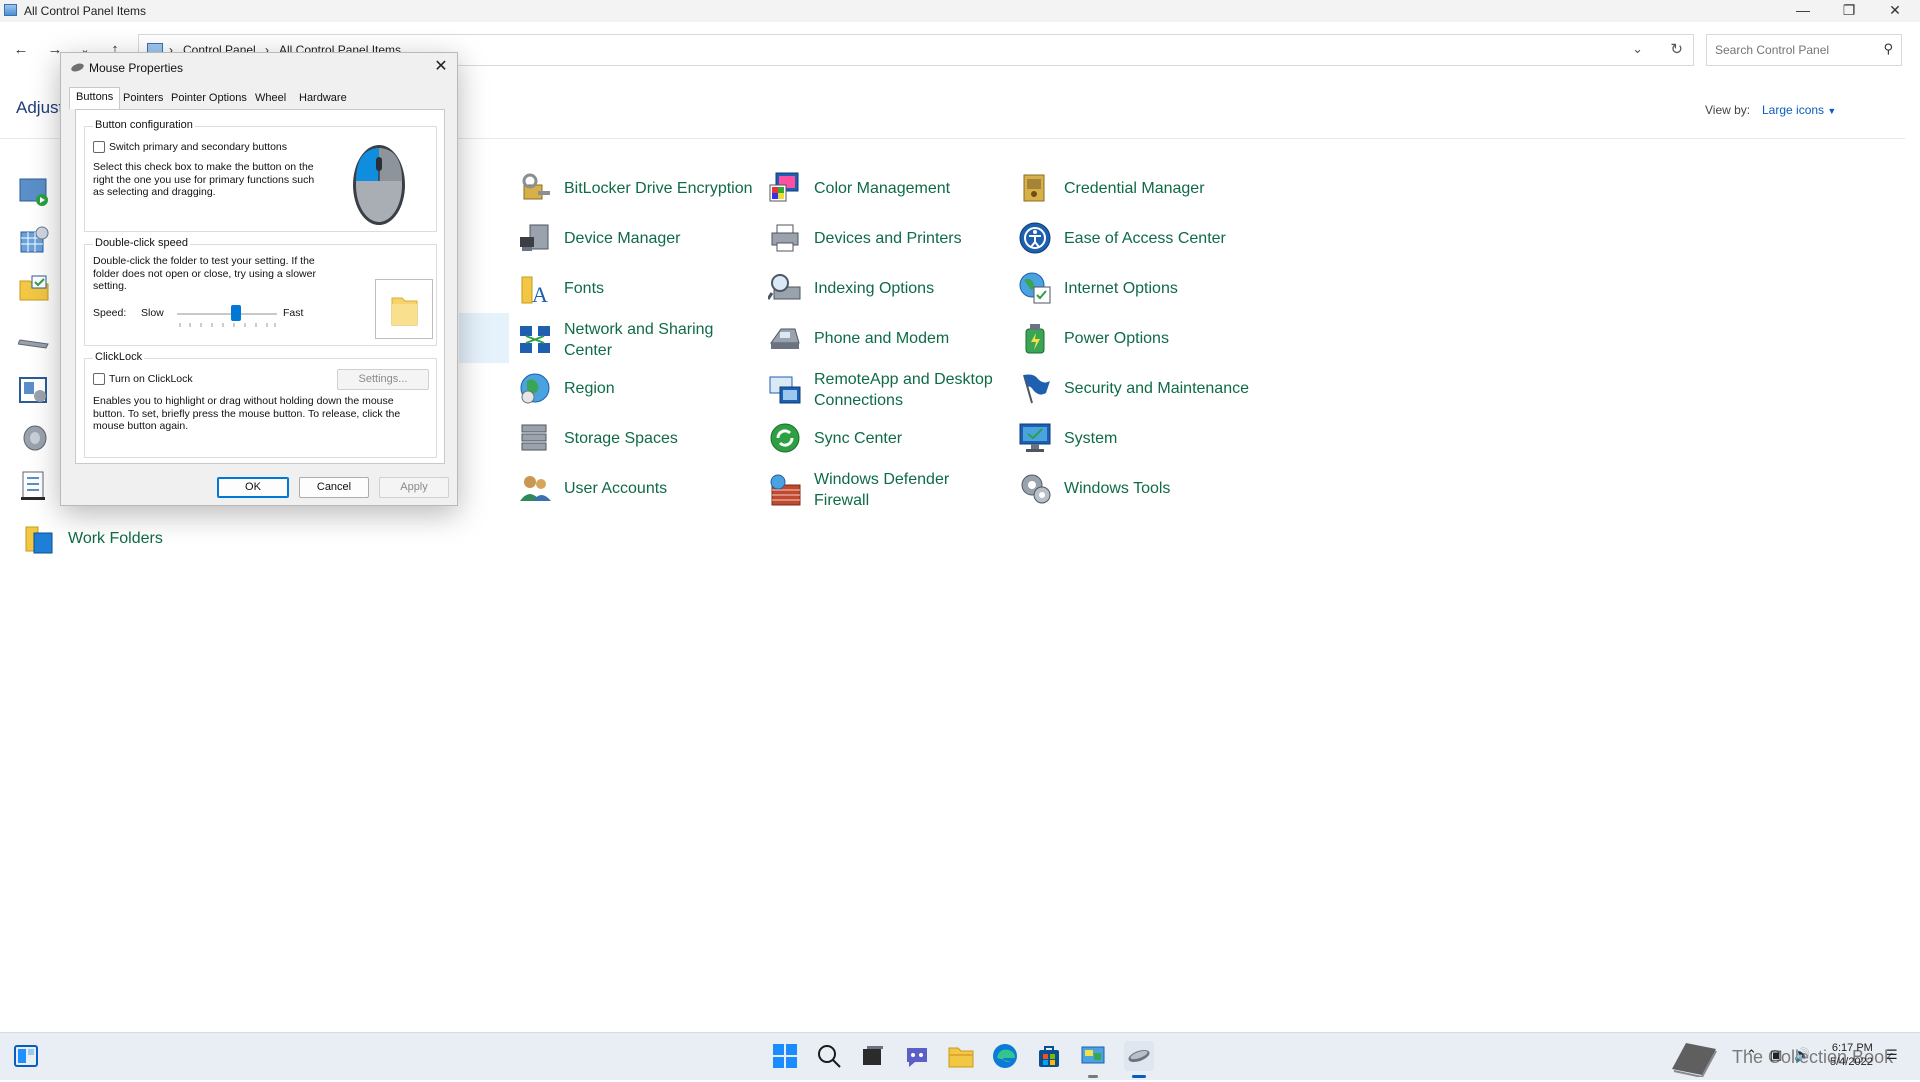  Describe the element at coordinates (34, 390) in the screenshot. I see `programs-features-icon` at that location.